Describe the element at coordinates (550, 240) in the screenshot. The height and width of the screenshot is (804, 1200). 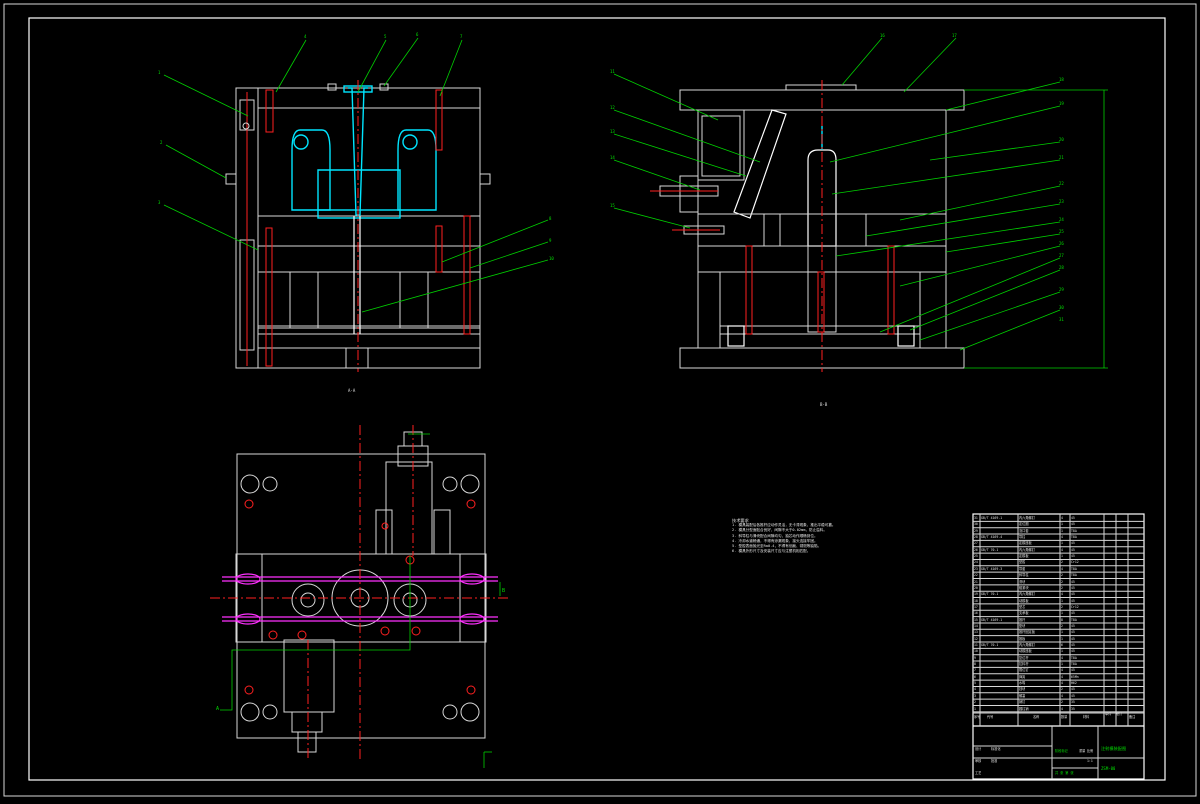
I see `balloon: 9` at that location.